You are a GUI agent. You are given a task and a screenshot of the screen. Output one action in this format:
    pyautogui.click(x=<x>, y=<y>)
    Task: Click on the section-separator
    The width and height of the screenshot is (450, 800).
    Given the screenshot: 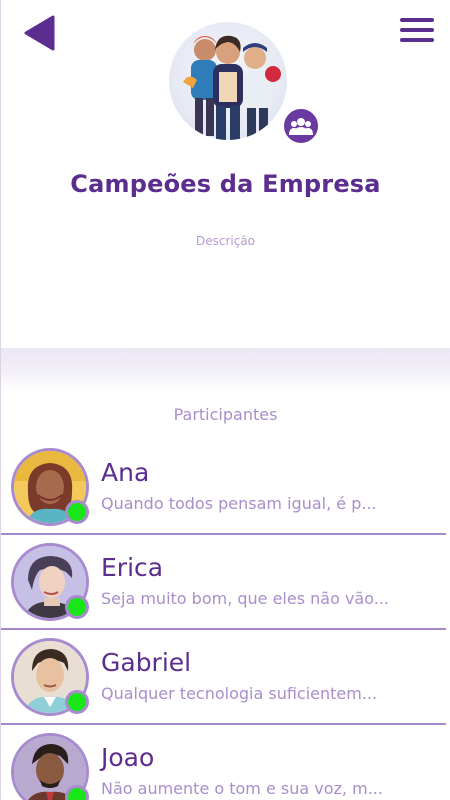 What is the action you would take?
    pyautogui.click(x=225, y=370)
    